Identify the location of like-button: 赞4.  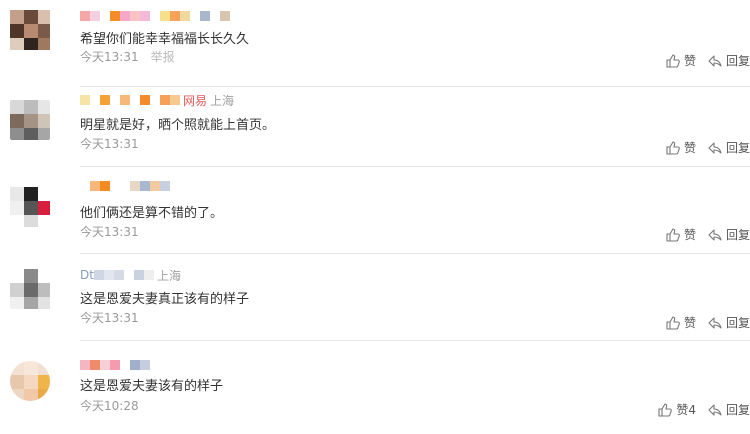
(677, 409).